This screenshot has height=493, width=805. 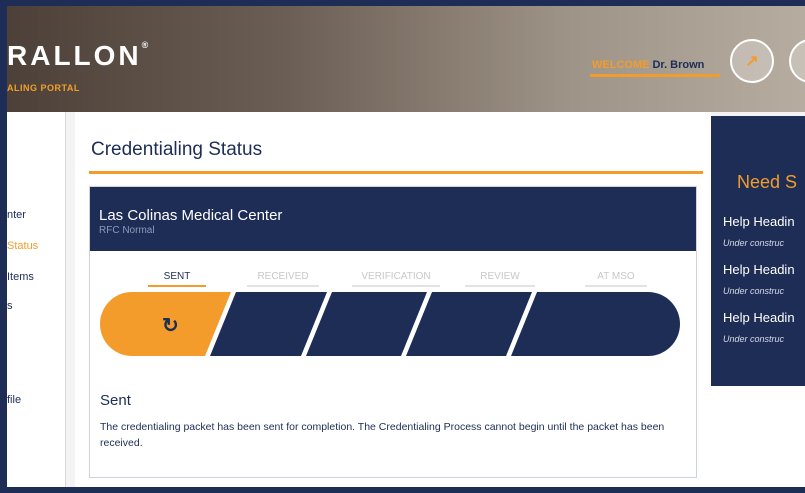 What do you see at coordinates (621, 65) in the screenshot?
I see `welcome-label: WELCOME` at bounding box center [621, 65].